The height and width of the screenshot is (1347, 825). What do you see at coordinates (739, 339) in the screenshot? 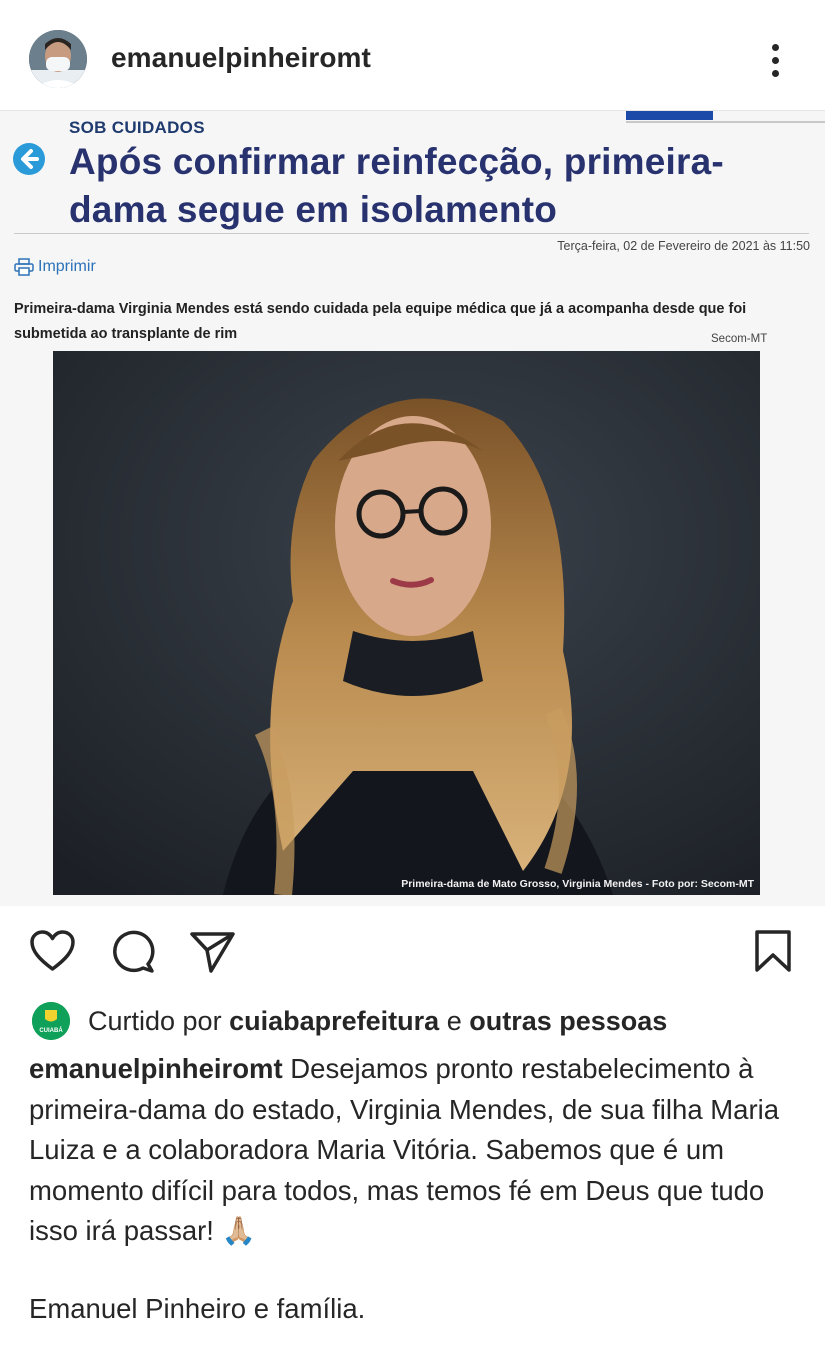
I see `article-credit: Secom-MT` at bounding box center [739, 339].